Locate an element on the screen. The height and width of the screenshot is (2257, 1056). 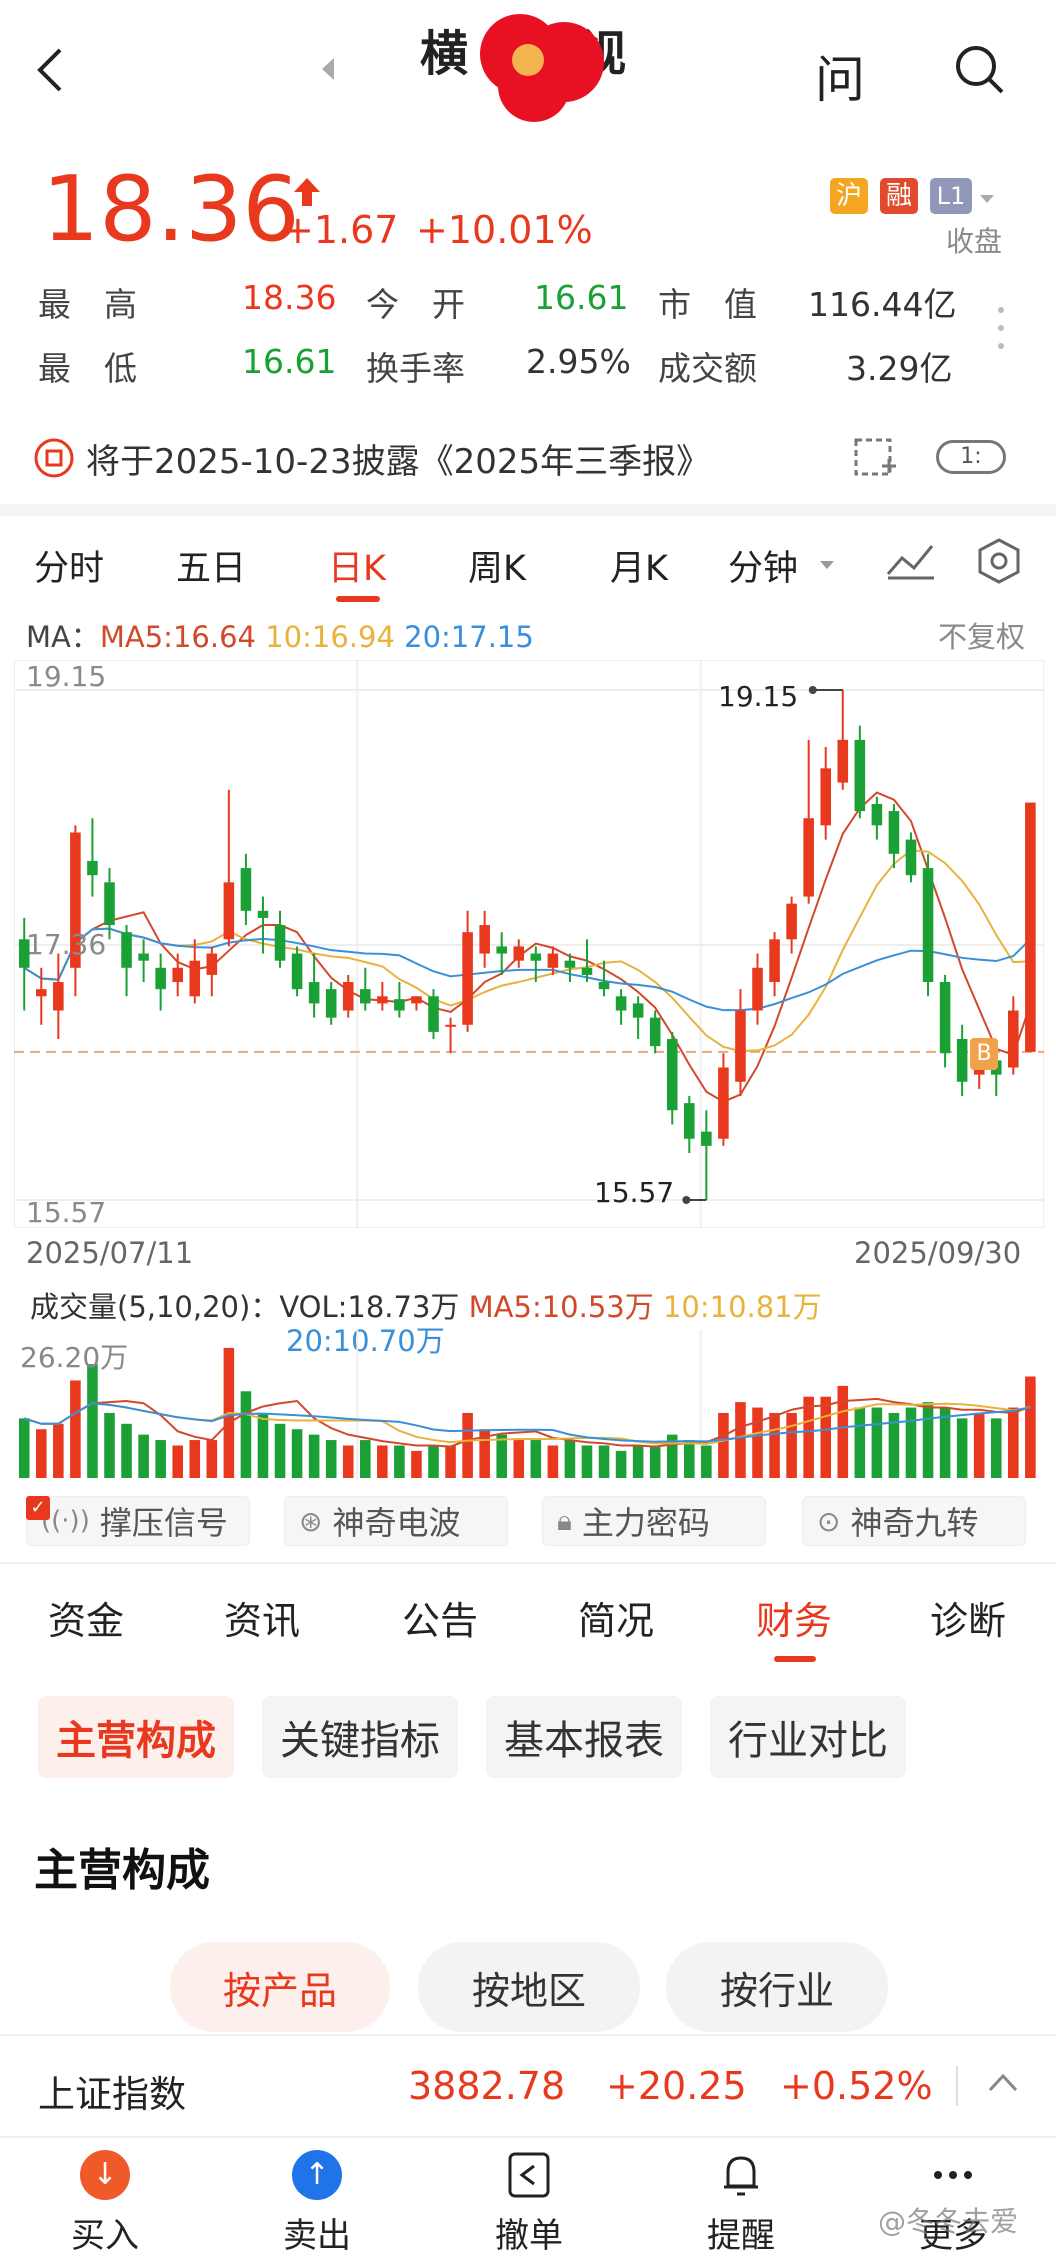
ma20-label: 20:17.15 is located at coordinates (469, 637).